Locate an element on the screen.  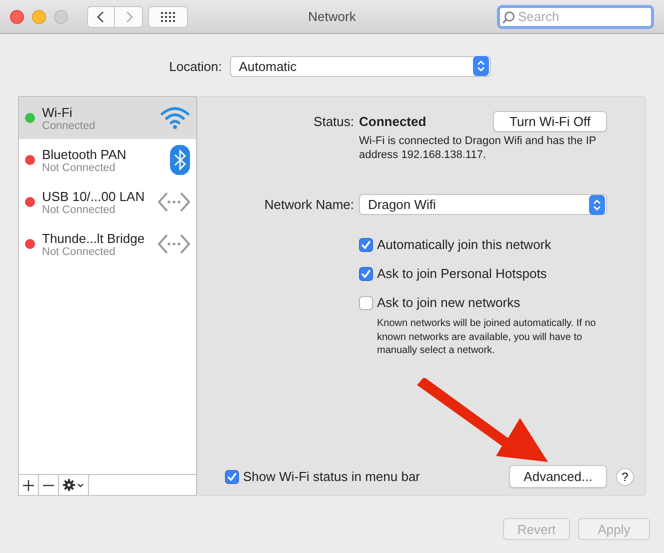
service-item: Thunde...lt Bridge Not Connected is located at coordinates (107, 244).